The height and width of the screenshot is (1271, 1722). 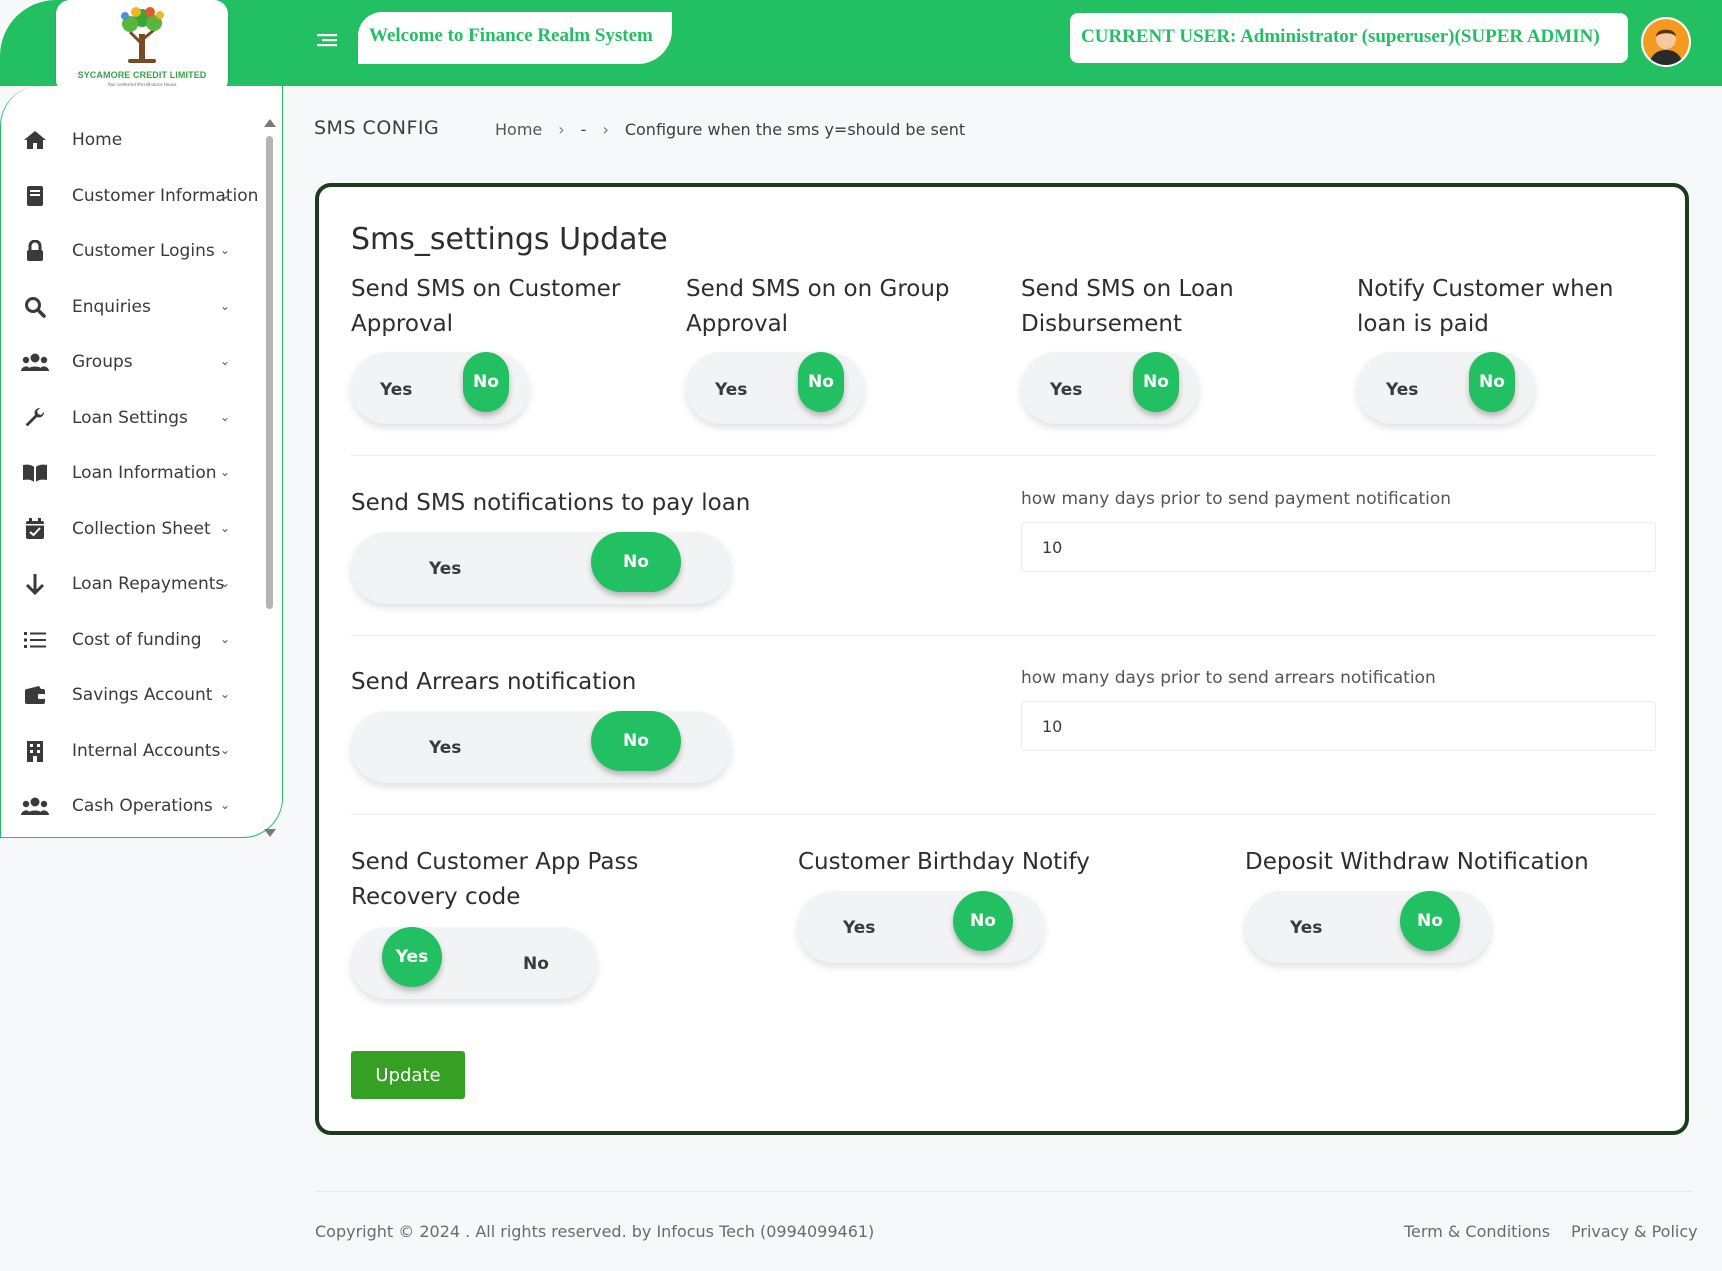 I want to click on loan-paid-label: Notify Customer when loan is paid, so click(x=1485, y=307).